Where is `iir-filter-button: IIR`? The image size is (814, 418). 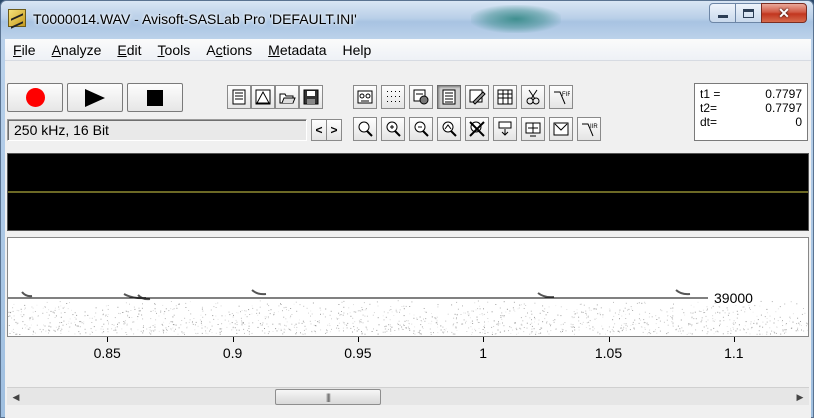 iir-filter-button: IIR is located at coordinates (589, 129).